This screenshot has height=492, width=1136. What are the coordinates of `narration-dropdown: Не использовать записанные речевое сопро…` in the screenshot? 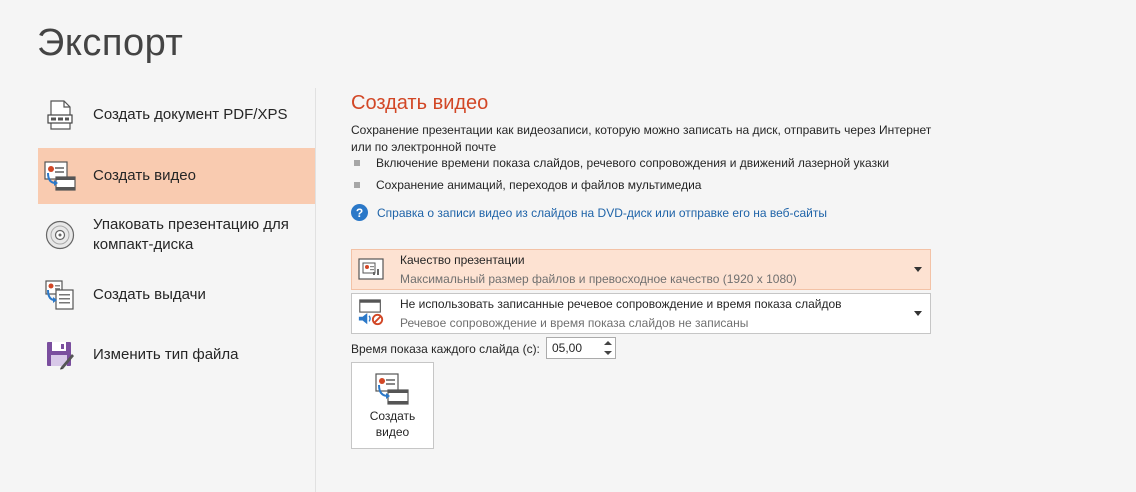 It's located at (641, 313).